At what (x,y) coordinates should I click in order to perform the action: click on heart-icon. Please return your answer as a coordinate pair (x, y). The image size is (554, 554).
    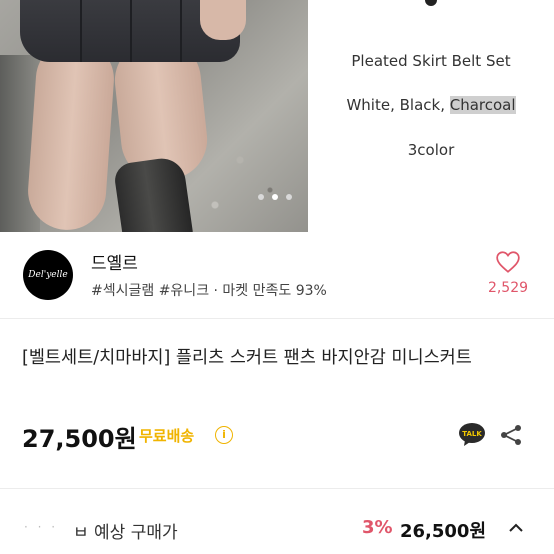
    Looking at the image, I should click on (508, 262).